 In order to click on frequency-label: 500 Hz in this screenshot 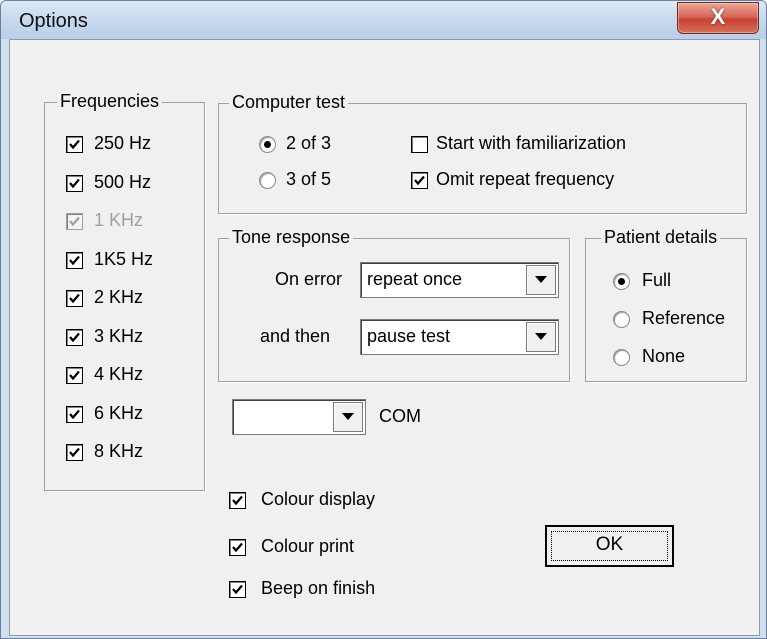, I will do `click(122, 182)`.